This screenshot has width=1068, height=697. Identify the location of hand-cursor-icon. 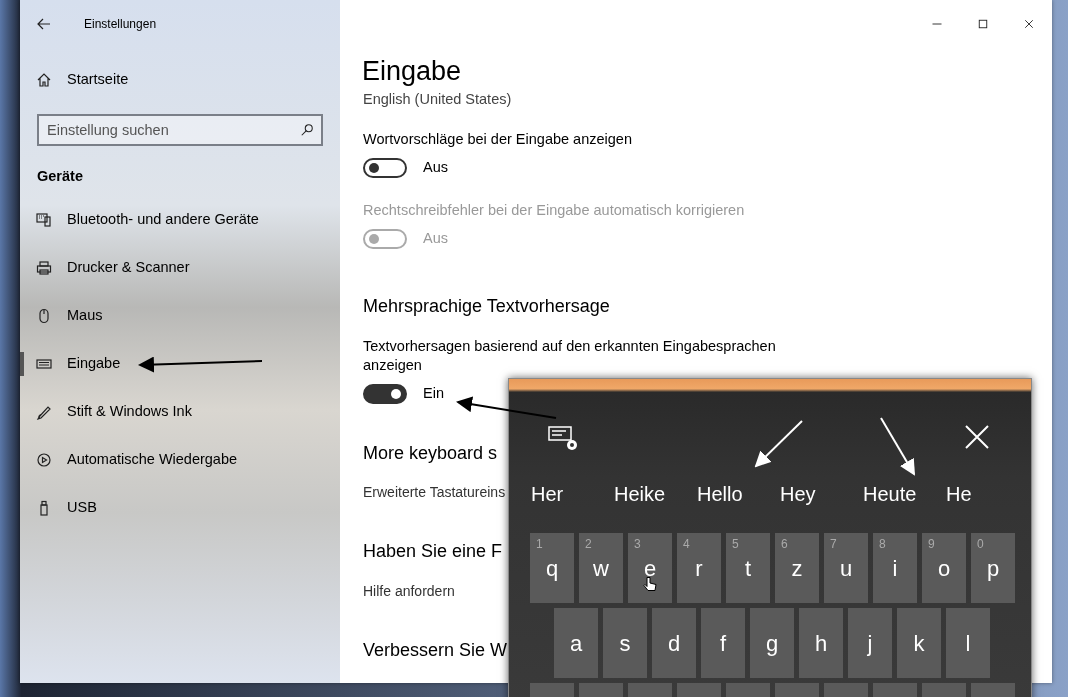
(650, 584).